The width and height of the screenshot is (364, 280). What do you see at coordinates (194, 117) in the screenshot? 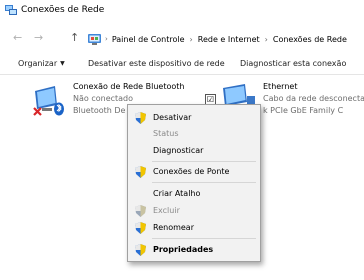
I see `menu-item-disable: Desativar` at bounding box center [194, 117].